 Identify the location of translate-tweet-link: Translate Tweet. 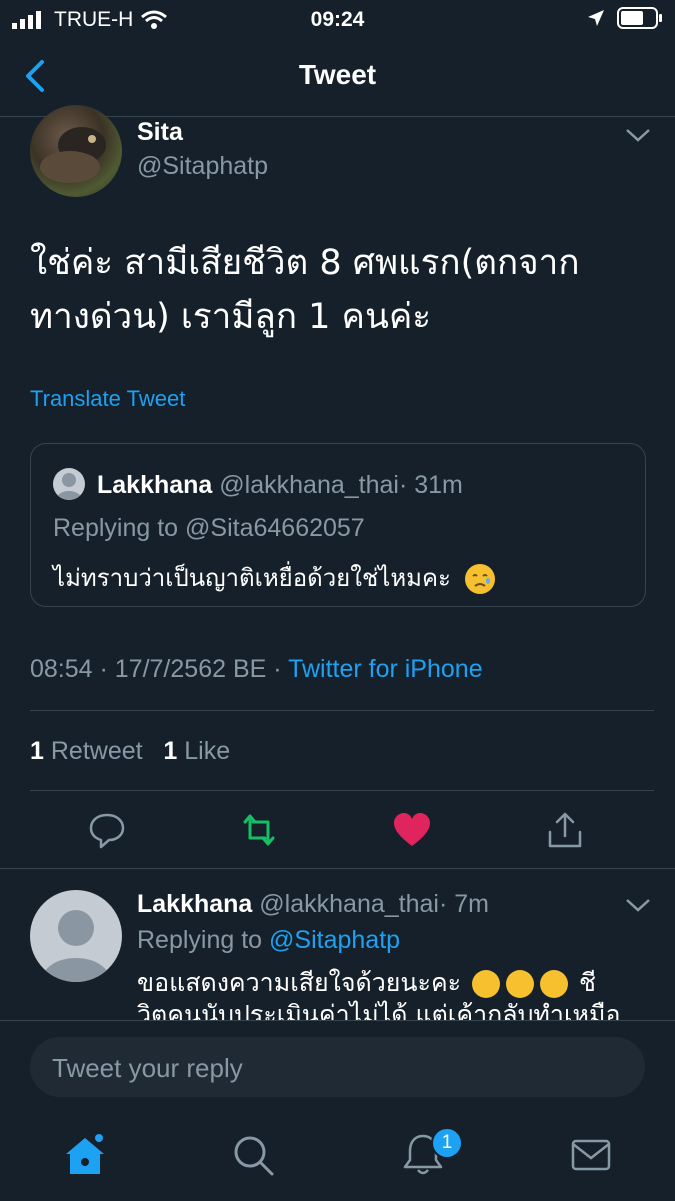
(107, 399).